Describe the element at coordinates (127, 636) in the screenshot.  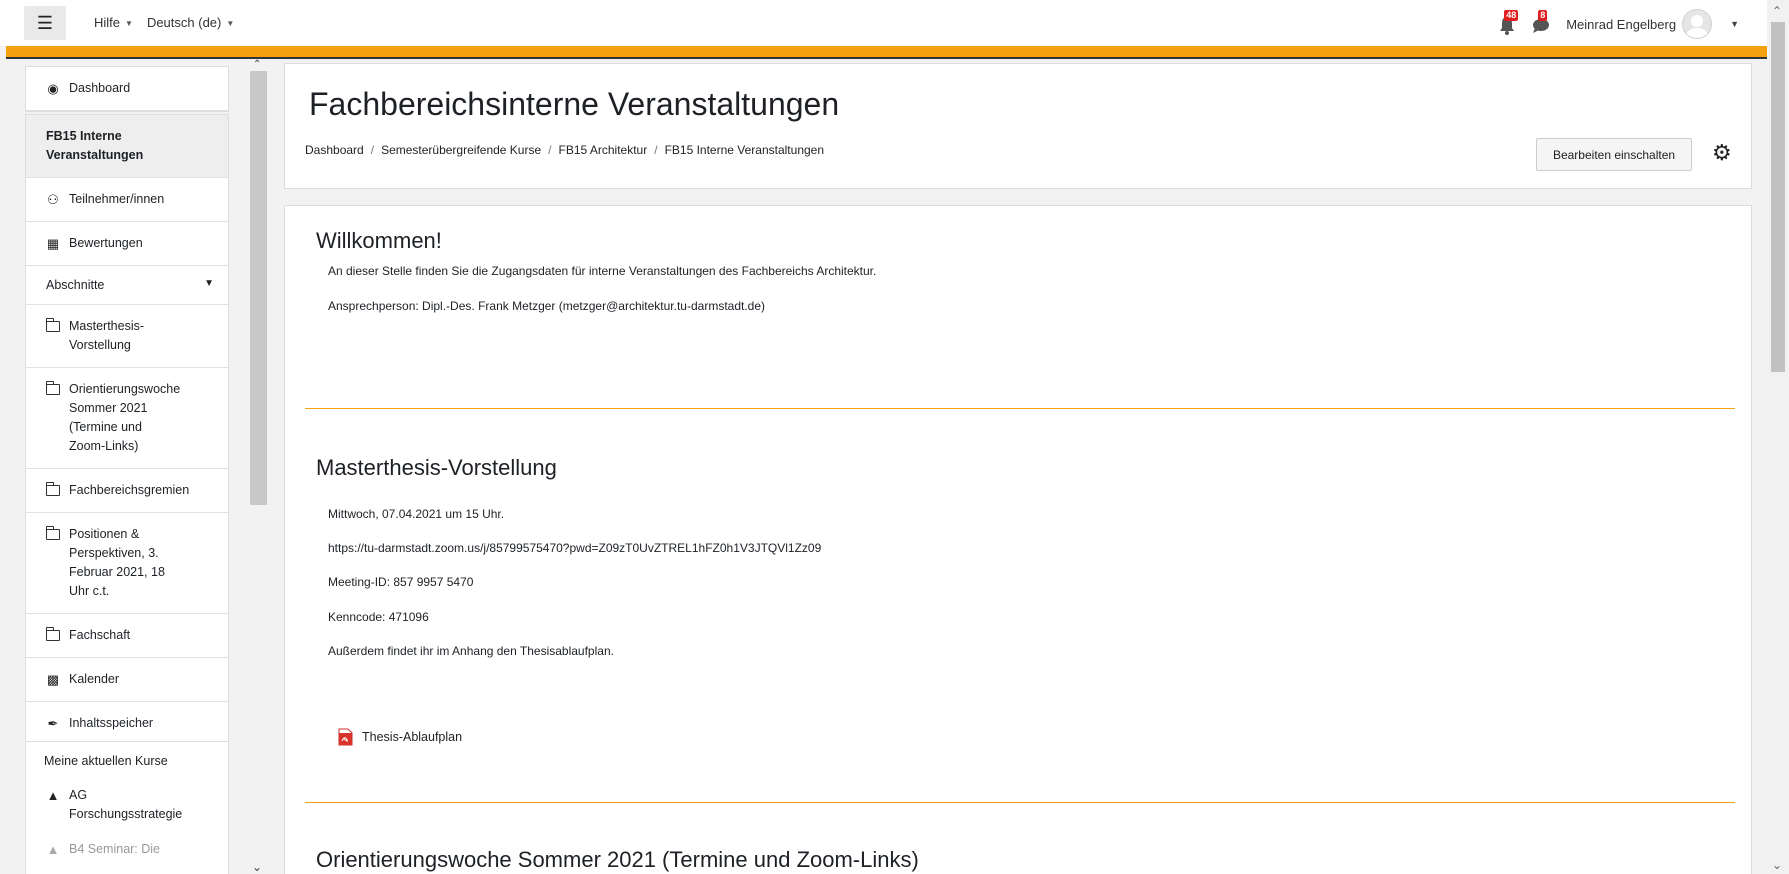
I see `sidebar-item-section: Fachschaft` at that location.